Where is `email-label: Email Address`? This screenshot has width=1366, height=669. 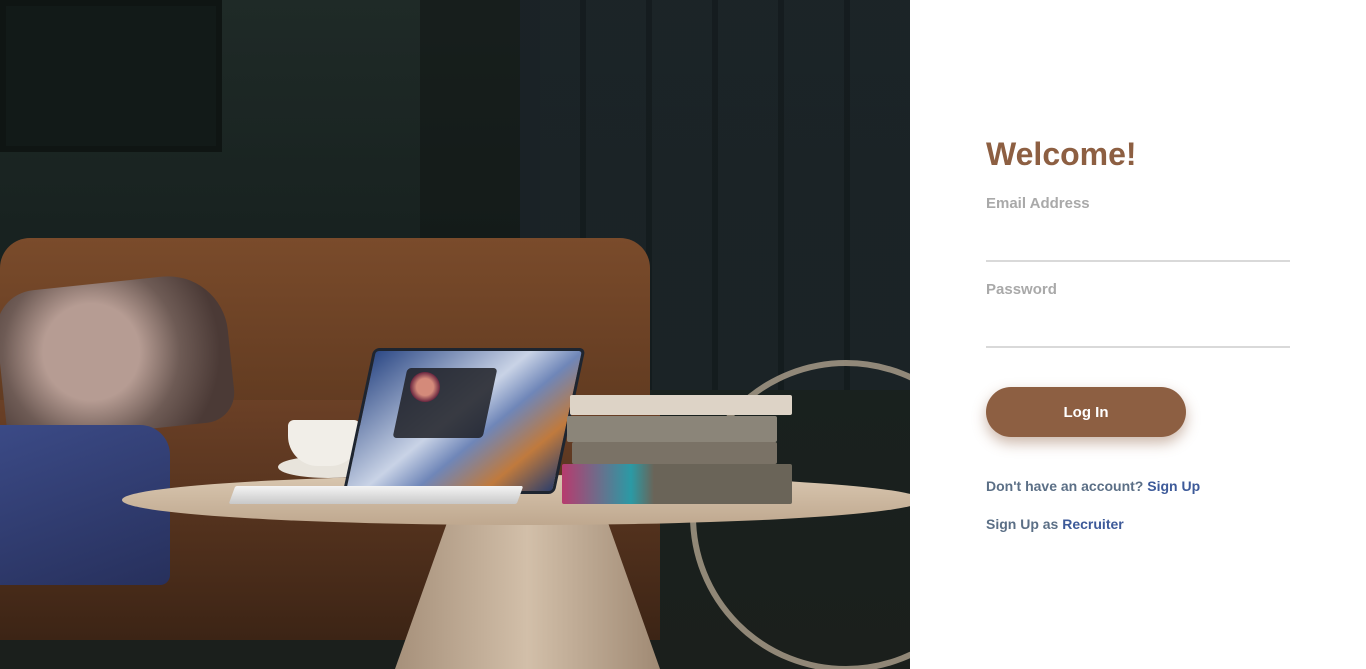
email-label: Email Address is located at coordinates (1038, 203).